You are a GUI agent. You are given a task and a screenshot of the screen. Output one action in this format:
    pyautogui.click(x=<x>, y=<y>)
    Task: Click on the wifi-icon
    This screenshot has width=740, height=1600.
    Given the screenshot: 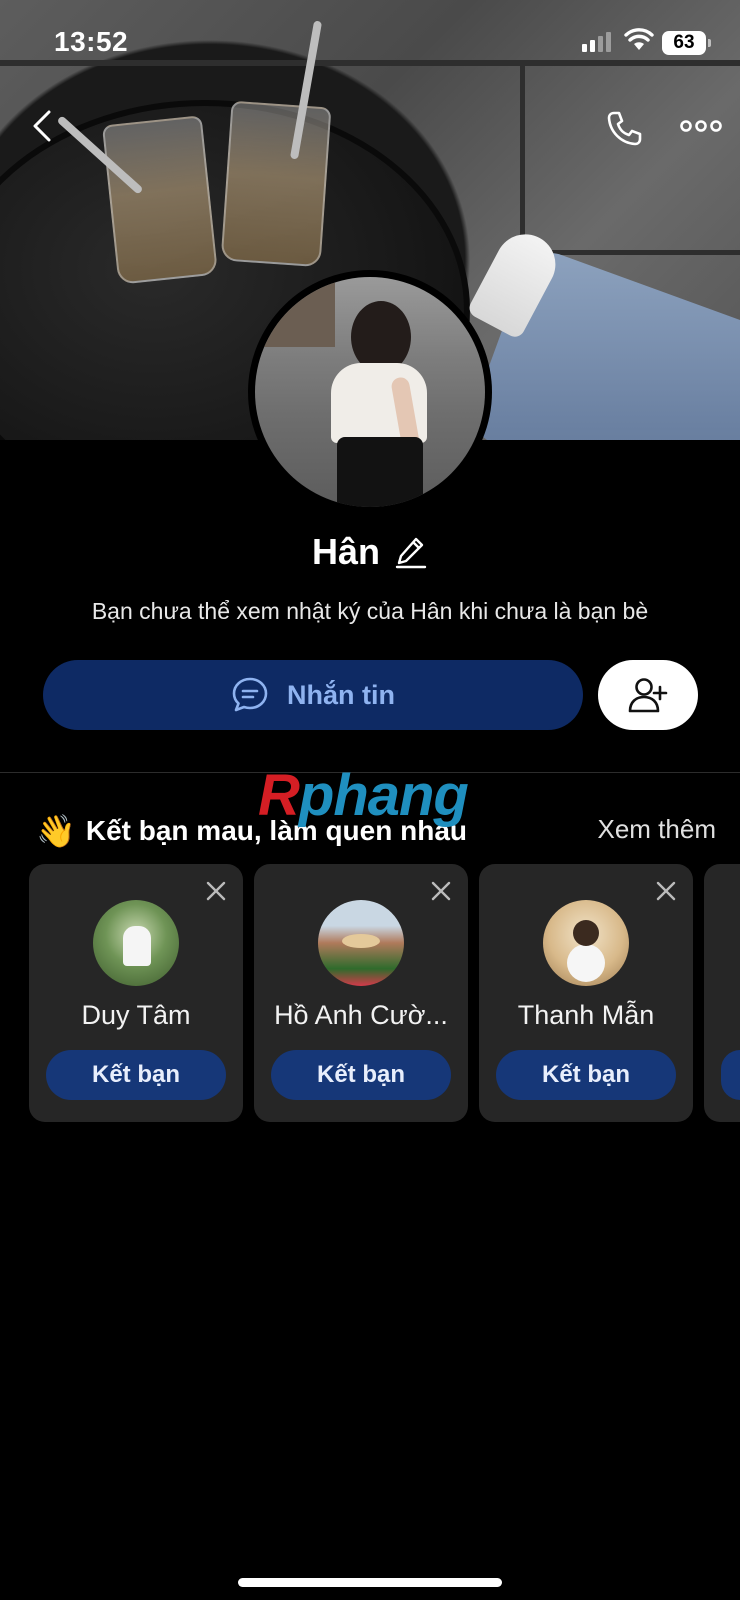 What is the action you would take?
    pyautogui.click(x=639, y=42)
    